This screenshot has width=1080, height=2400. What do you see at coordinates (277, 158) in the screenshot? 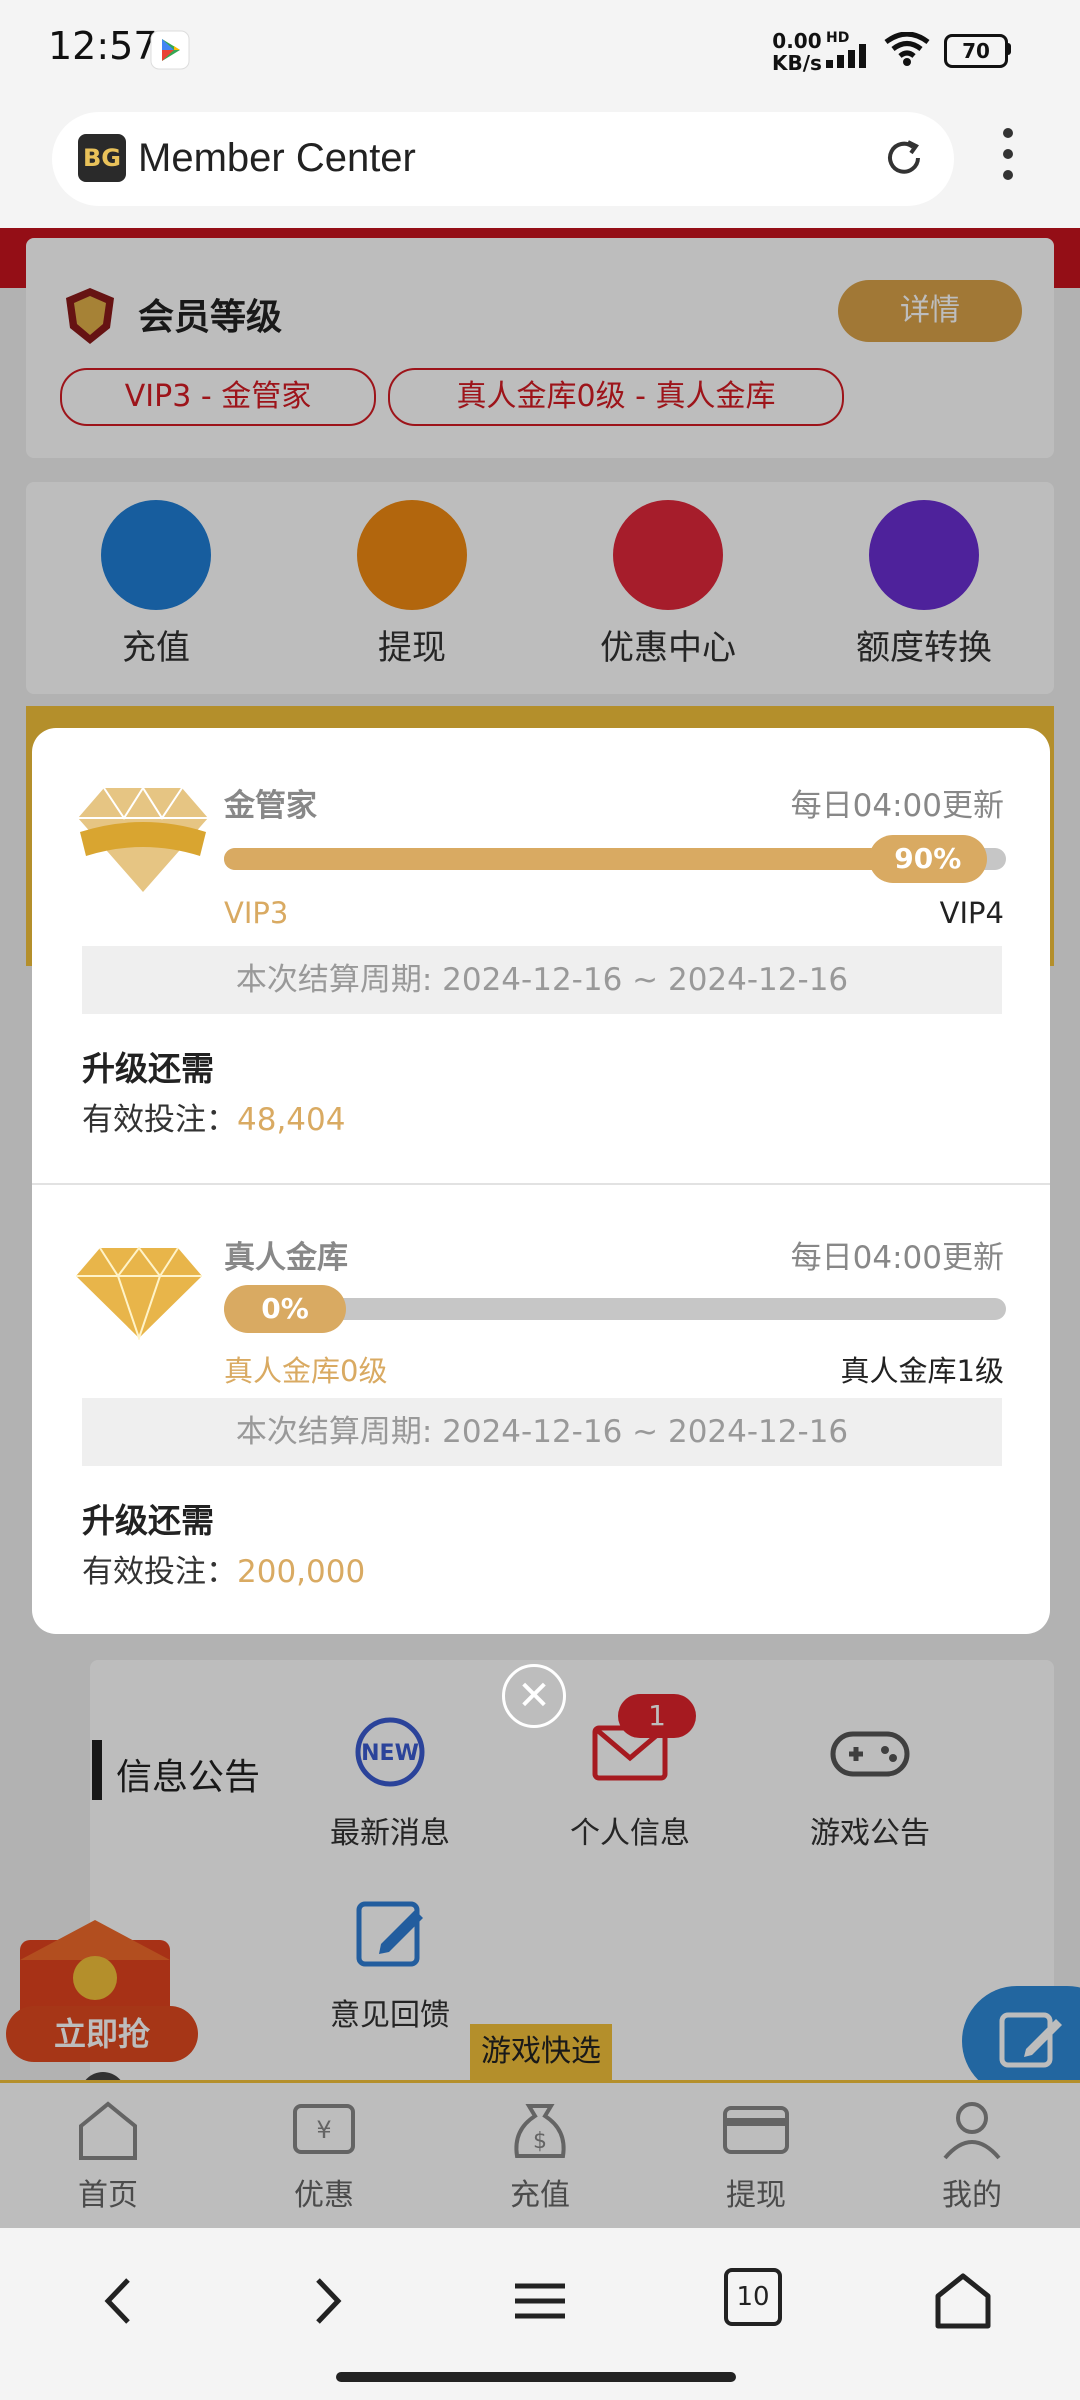
I see `page-title: Member Center` at bounding box center [277, 158].